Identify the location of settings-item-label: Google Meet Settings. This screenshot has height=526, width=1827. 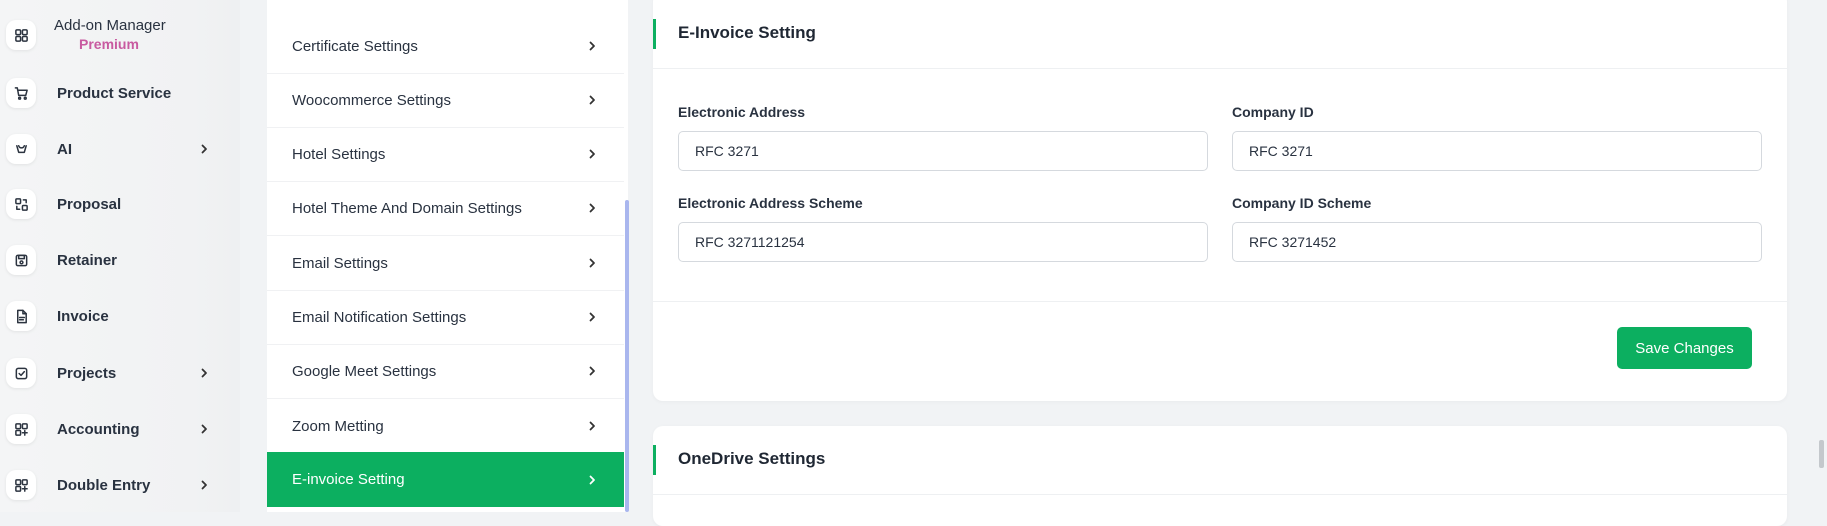
(364, 371).